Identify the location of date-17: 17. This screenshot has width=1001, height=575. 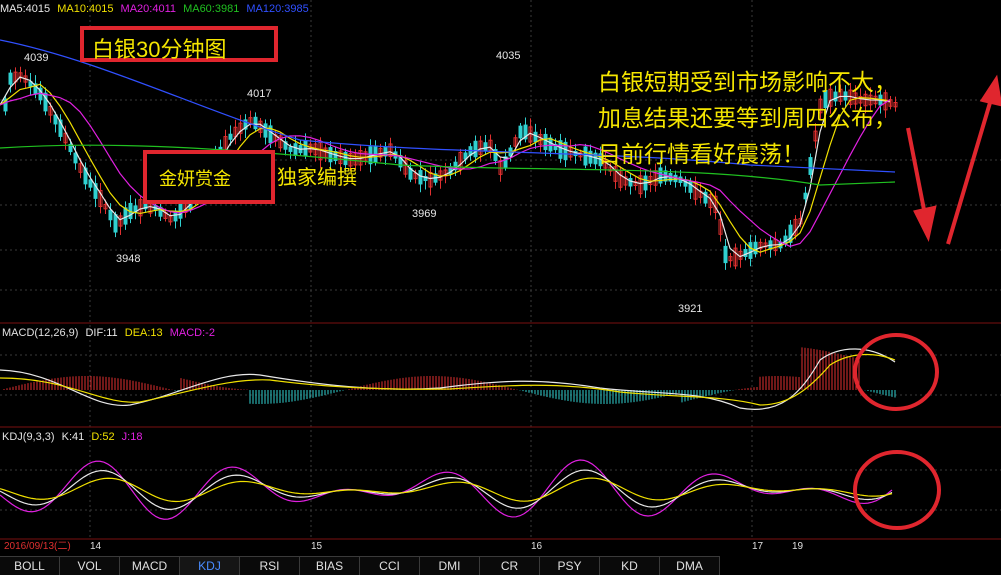
(758, 546).